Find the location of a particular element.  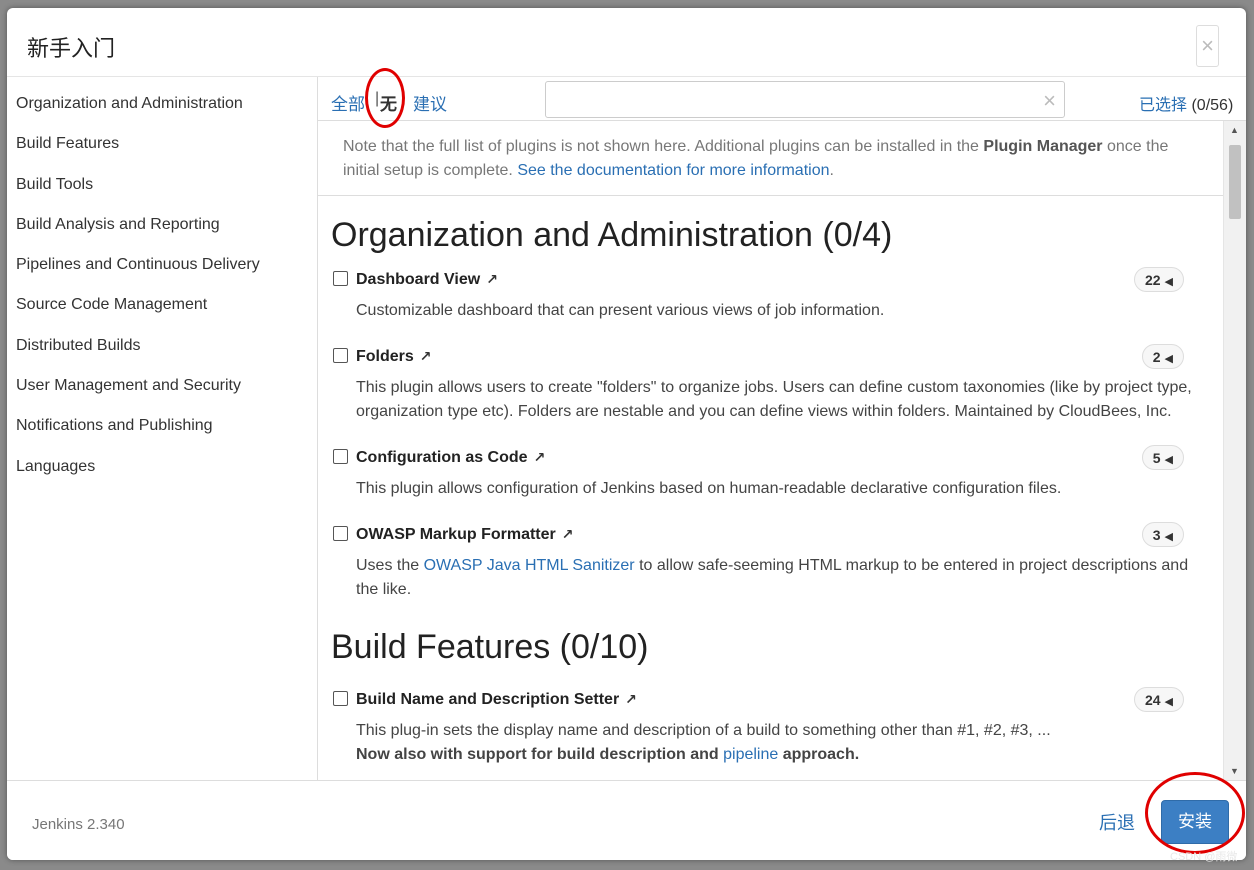

clear-search-icon: × is located at coordinates (1049, 101).